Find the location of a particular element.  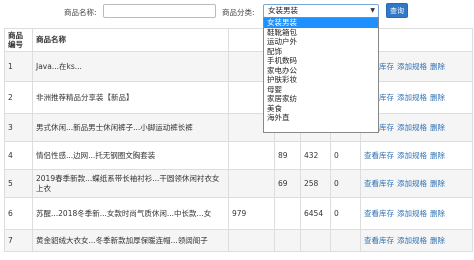

cell-c2: 89 is located at coordinates (287, 155).